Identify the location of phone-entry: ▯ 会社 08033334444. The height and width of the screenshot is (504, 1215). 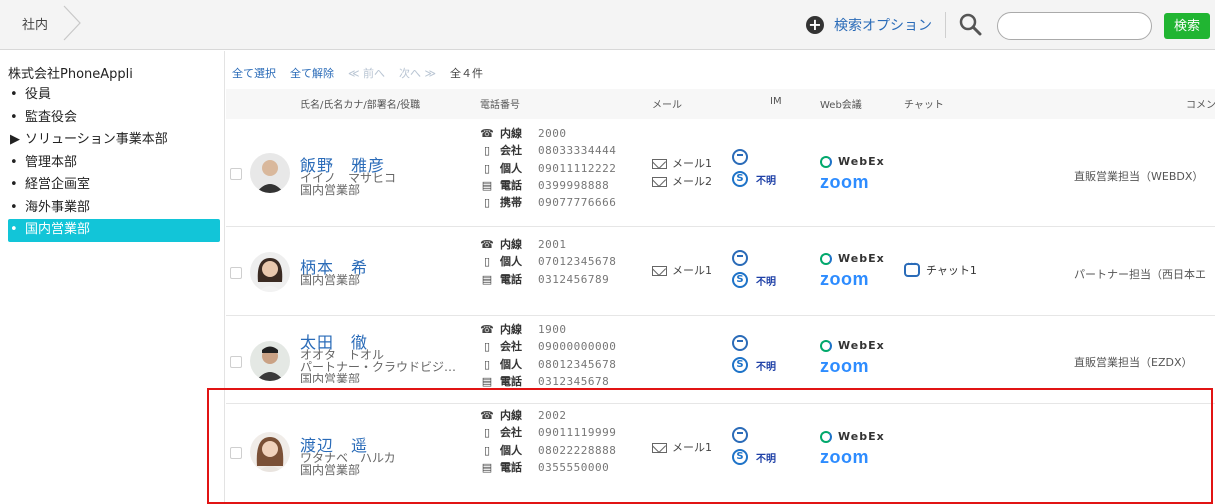
(548, 150).